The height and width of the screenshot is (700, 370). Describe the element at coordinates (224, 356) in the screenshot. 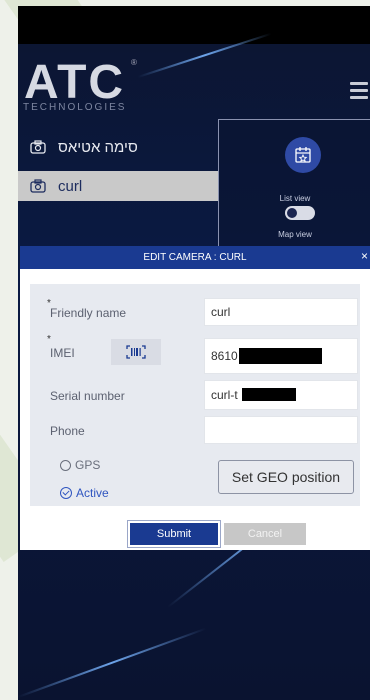

I see `imei-value: 8610` at that location.